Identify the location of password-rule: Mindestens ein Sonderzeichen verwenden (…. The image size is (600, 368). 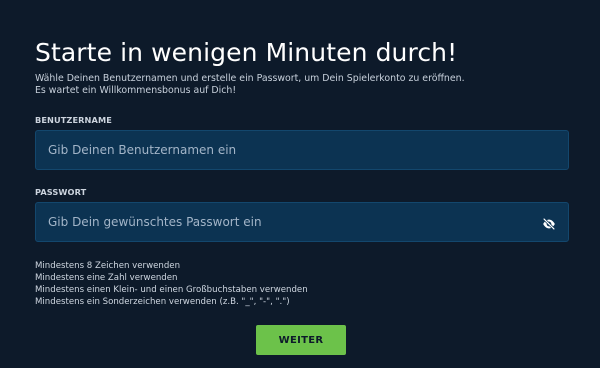
(162, 302).